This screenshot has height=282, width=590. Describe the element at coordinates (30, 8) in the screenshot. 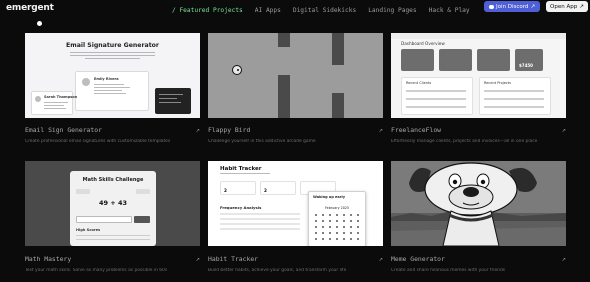

I see `brand-logo: emergent` at that location.